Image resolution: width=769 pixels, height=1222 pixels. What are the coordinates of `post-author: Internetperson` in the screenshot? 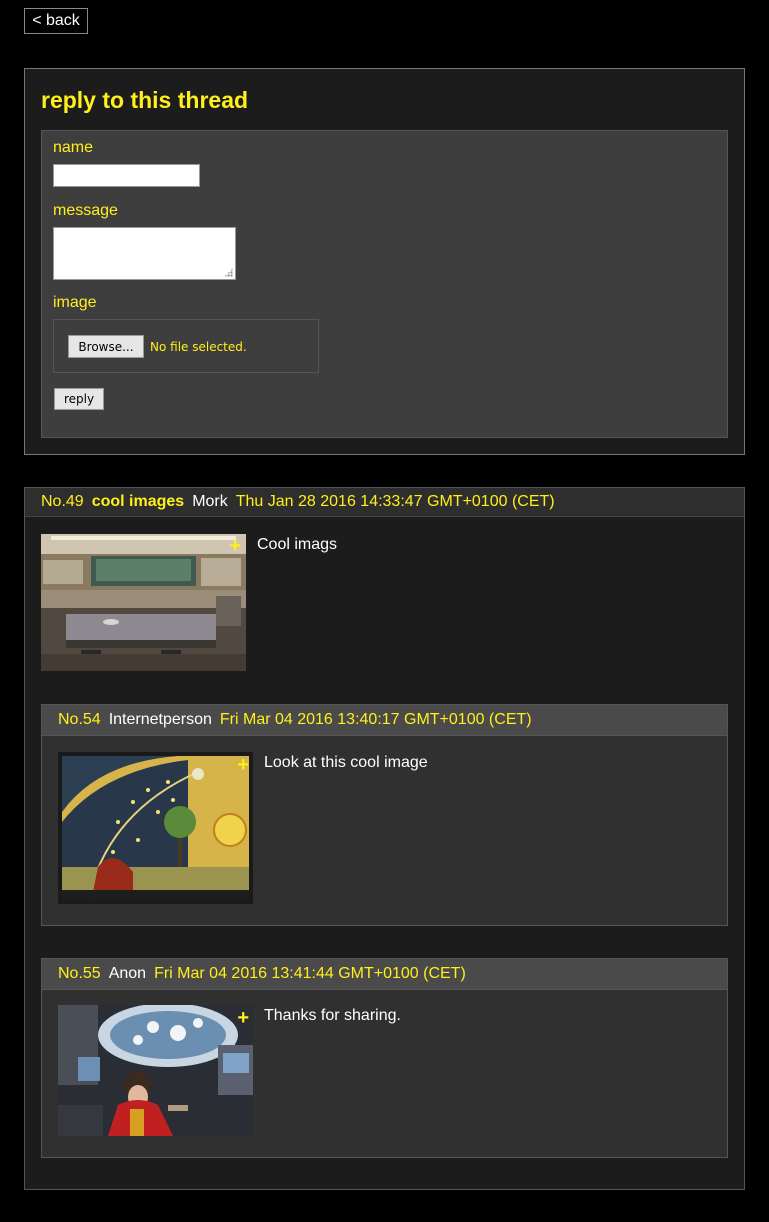 It's located at (160, 719).